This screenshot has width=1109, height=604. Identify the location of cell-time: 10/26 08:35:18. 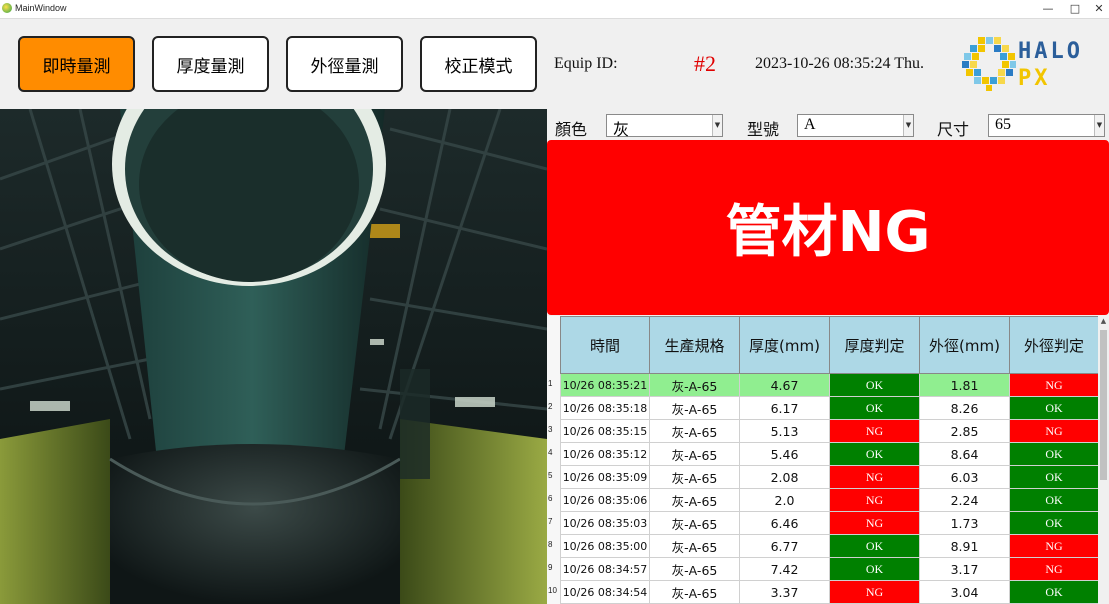
(605, 408).